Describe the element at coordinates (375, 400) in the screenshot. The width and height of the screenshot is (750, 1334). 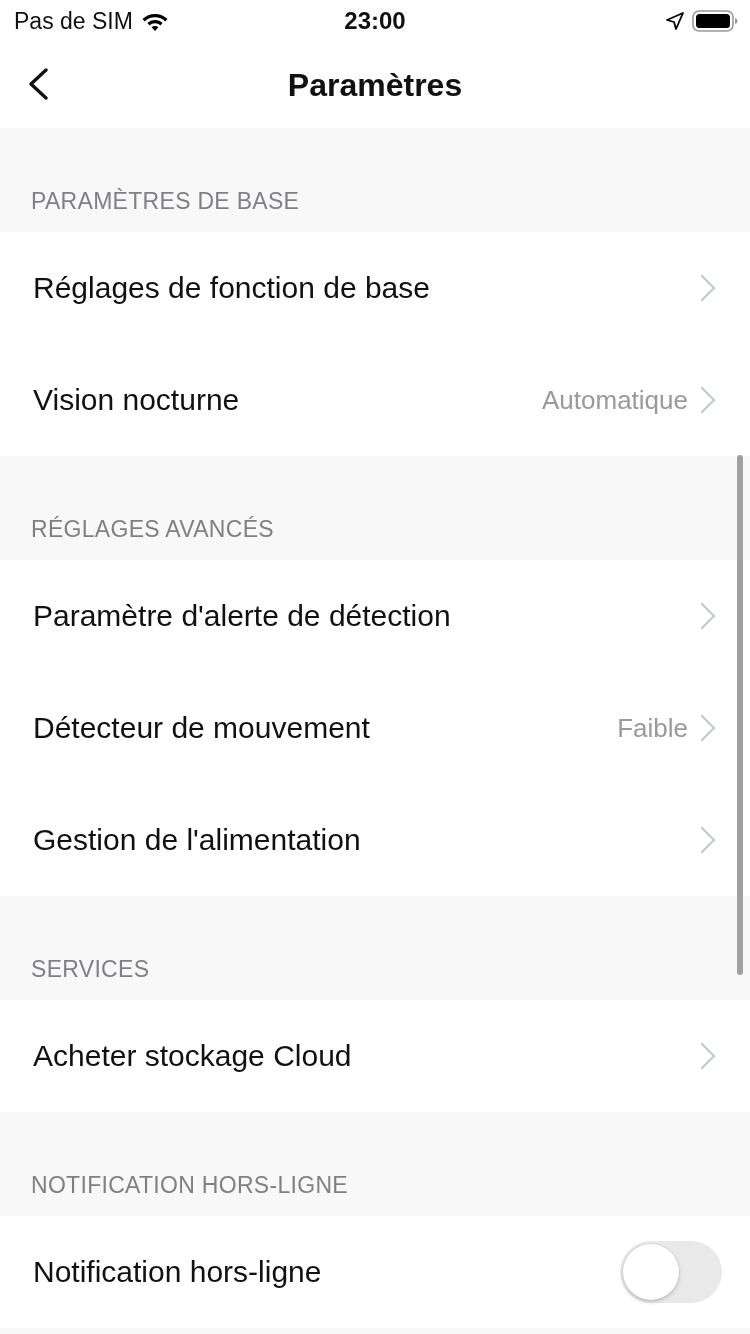
I see `settings-row: Vision nocturne Automatique` at that location.